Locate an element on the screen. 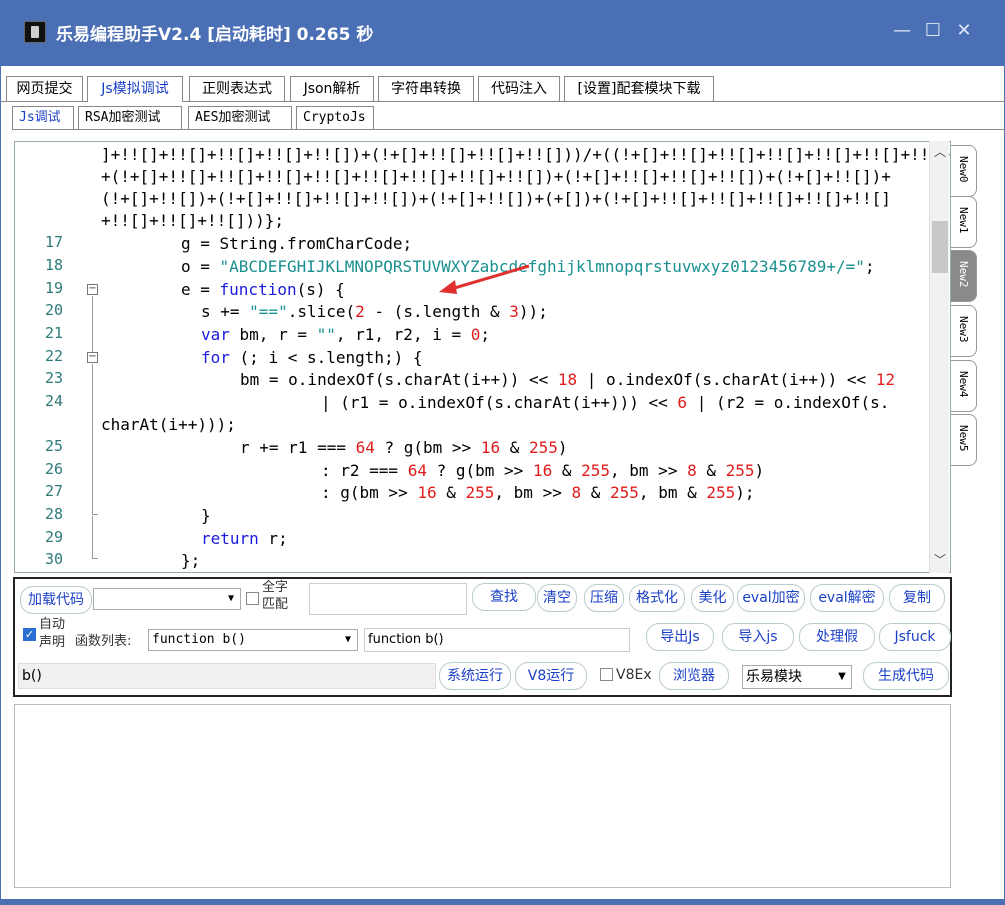 The width and height of the screenshot is (1005, 905). code-line-22: for (; i < s.length;) { is located at coordinates (312, 357).